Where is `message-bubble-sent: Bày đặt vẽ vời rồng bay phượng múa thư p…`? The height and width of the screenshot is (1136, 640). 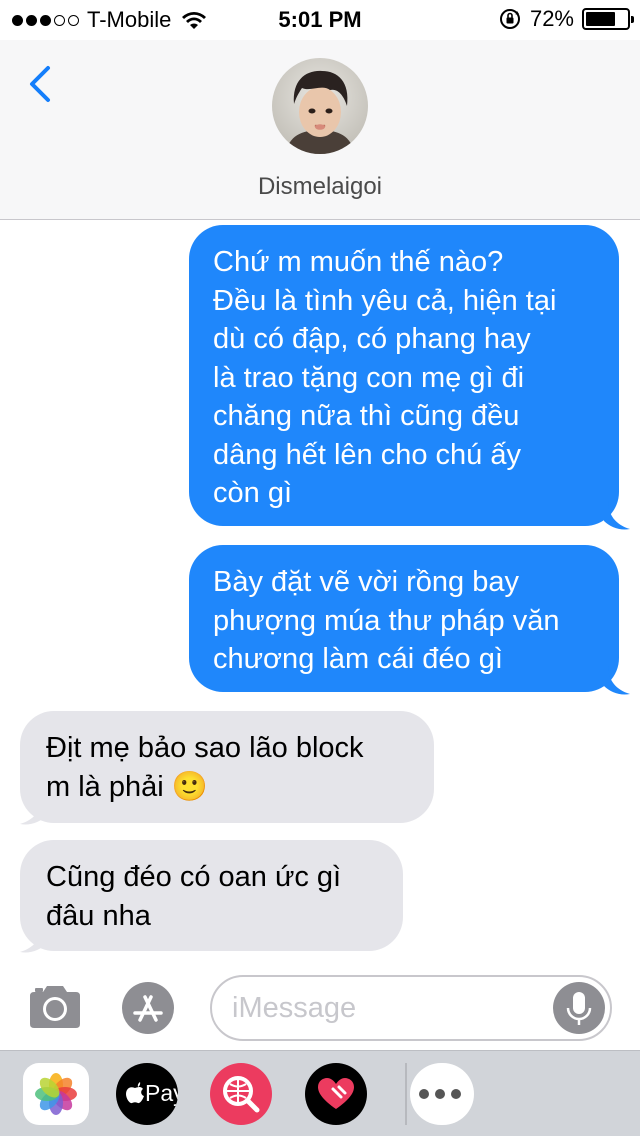
message-bubble-sent: Bày đặt vẽ vời rồng bay phượng múa thư p… is located at coordinates (404, 618).